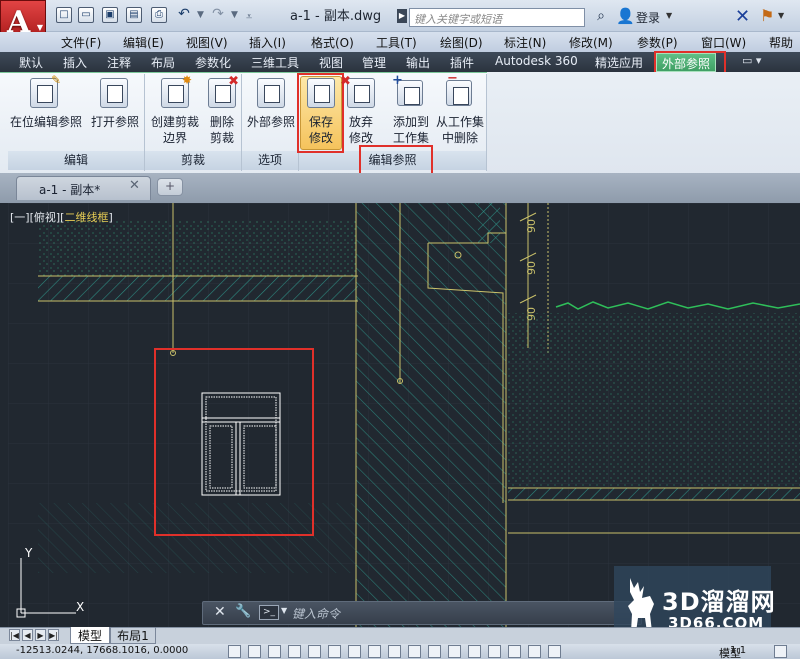  I want to click on new-file-icon: □, so click(64, 15).